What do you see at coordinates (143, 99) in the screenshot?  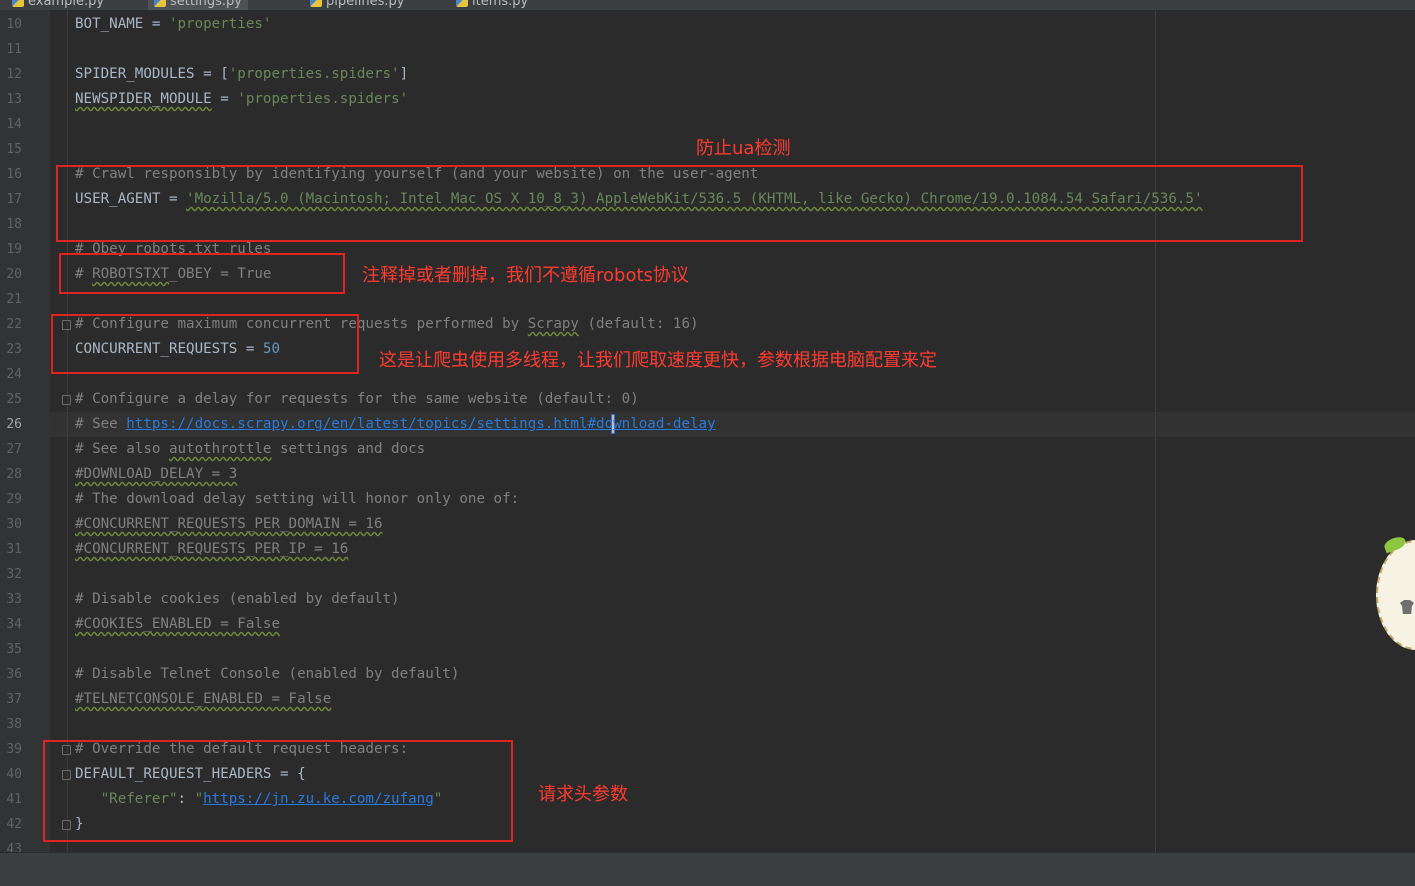 I see `code-token: NEWSPIDER_MODULE` at bounding box center [143, 99].